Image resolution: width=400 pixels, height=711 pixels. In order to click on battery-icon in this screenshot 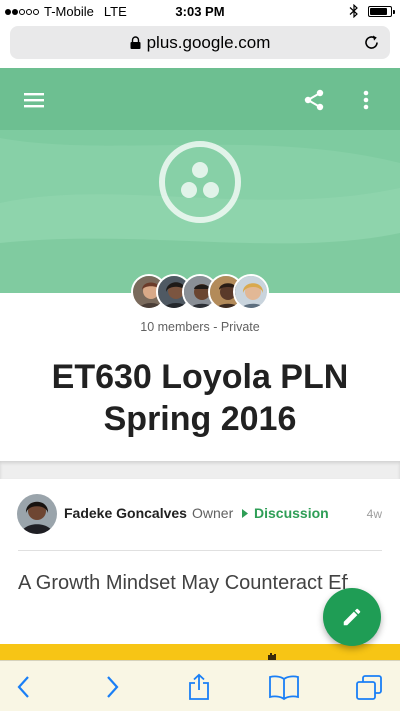, I will do `click(381, 11)`.